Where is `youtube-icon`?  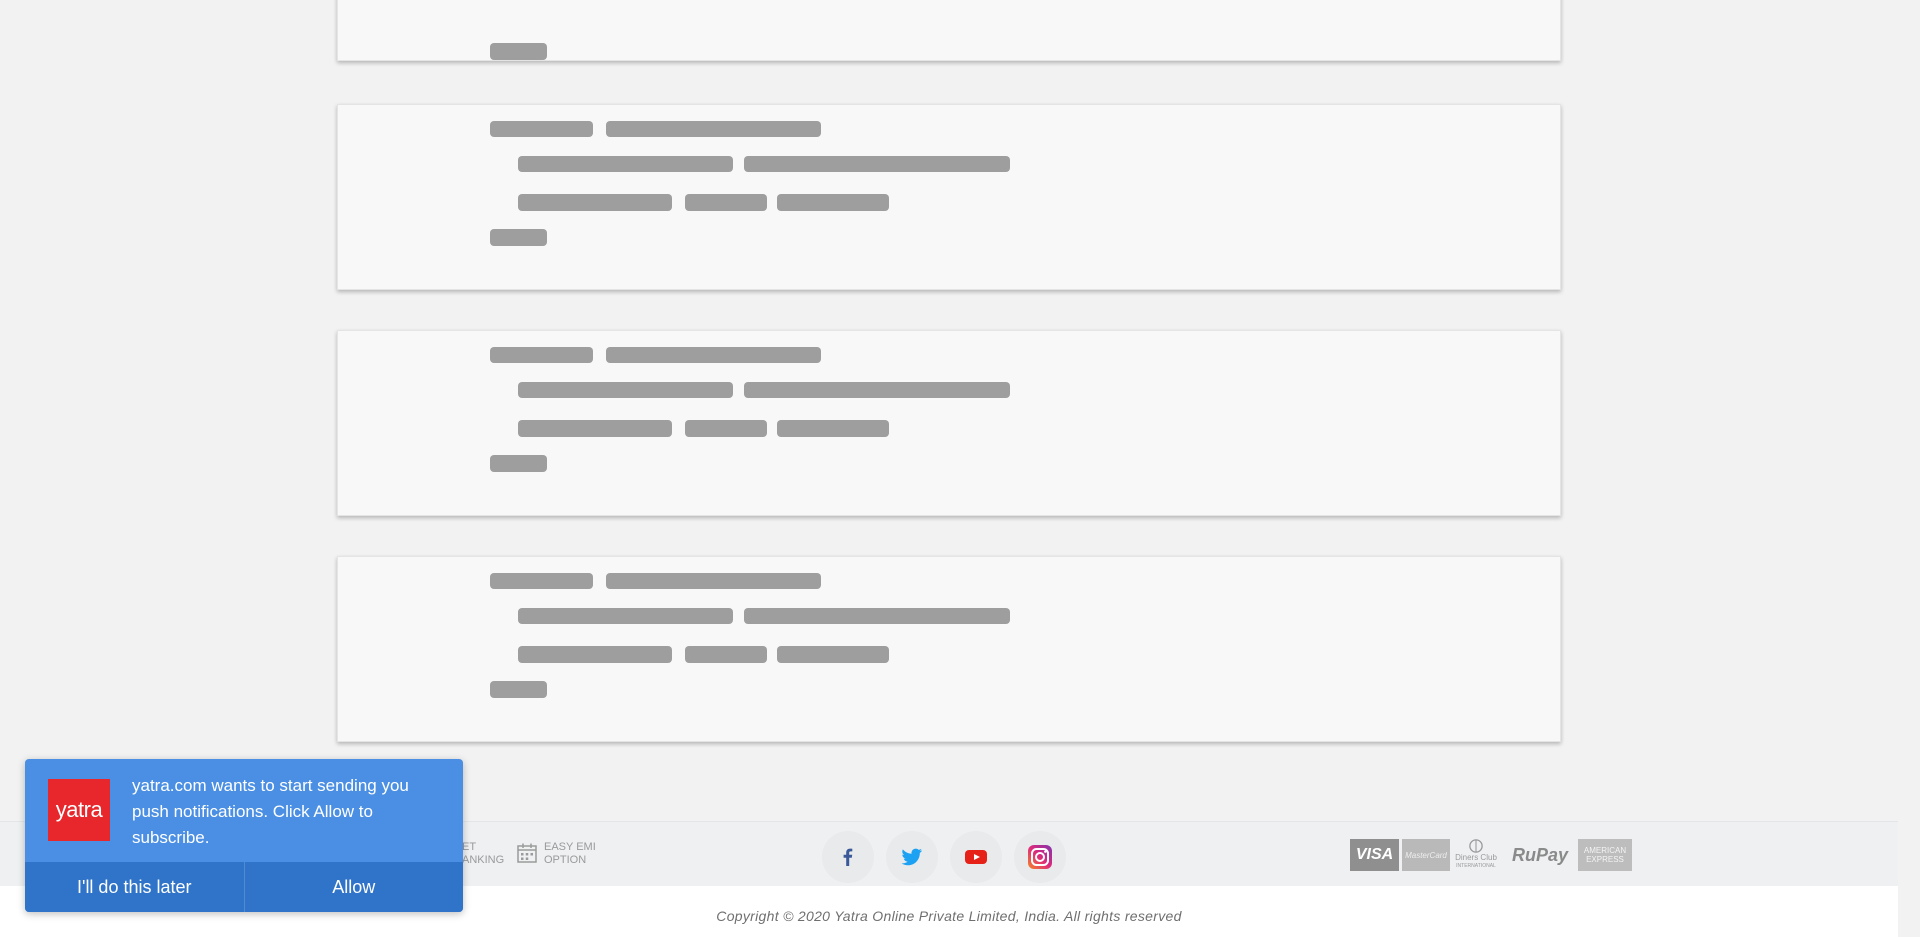
youtube-icon is located at coordinates (976, 857).